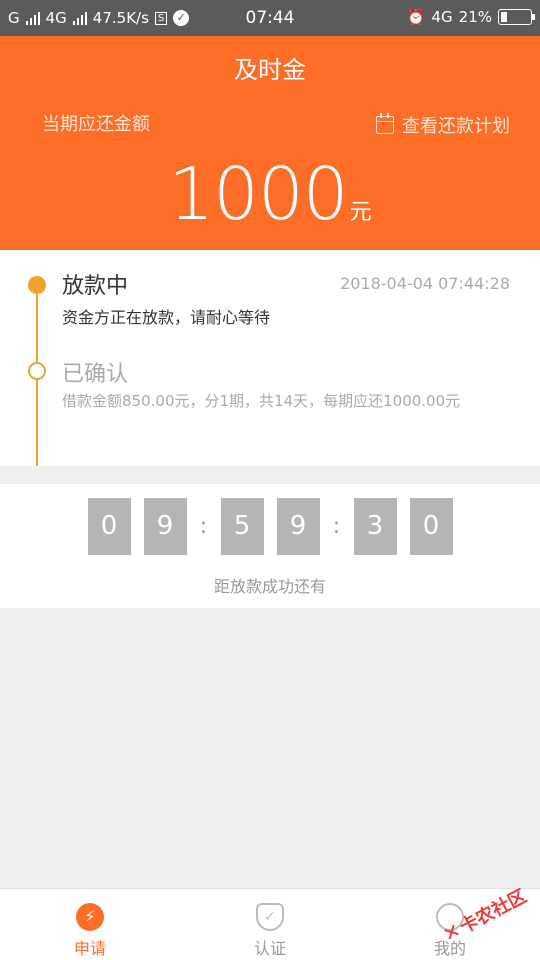 The width and height of the screenshot is (540, 960). Describe the element at coordinates (269, 586) in the screenshot. I see `countdown-label: 距放款成功还有` at that location.